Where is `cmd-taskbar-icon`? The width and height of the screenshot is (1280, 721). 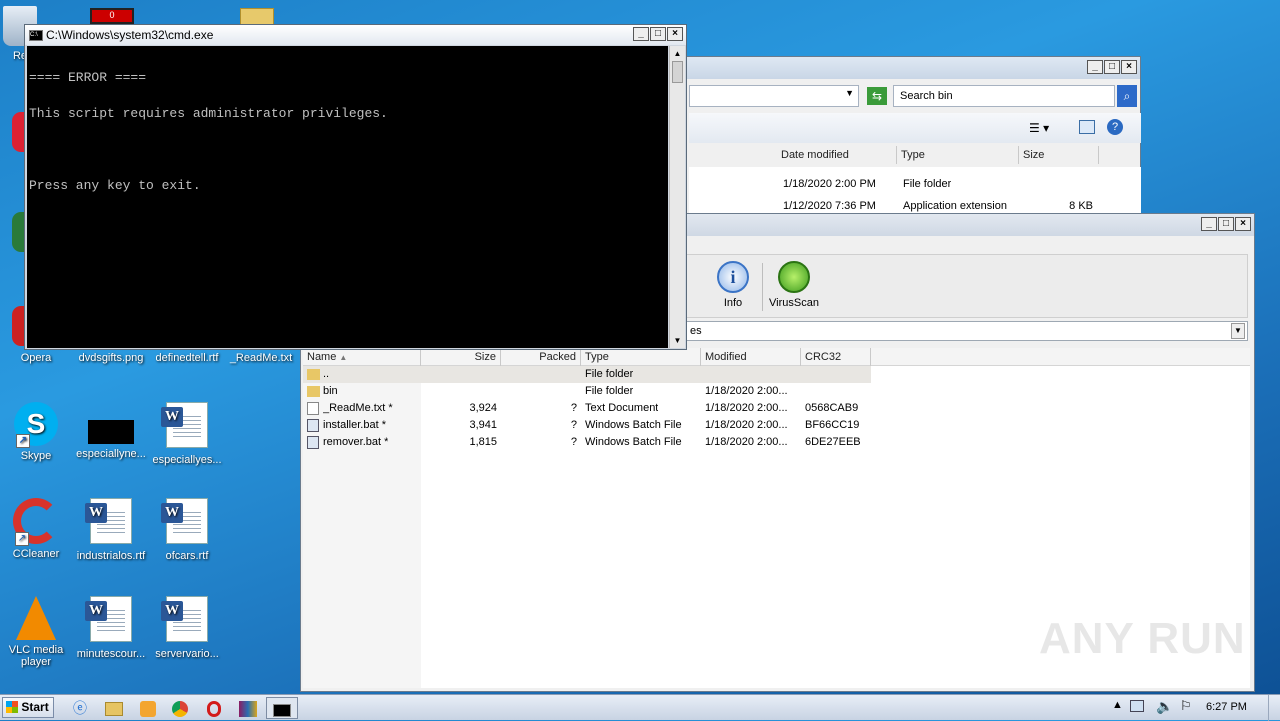
cmd-taskbar-icon is located at coordinates (282, 708).